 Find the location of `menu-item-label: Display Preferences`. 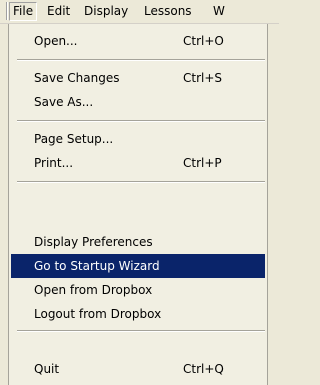

menu-item-label: Display Preferences is located at coordinates (93, 242).